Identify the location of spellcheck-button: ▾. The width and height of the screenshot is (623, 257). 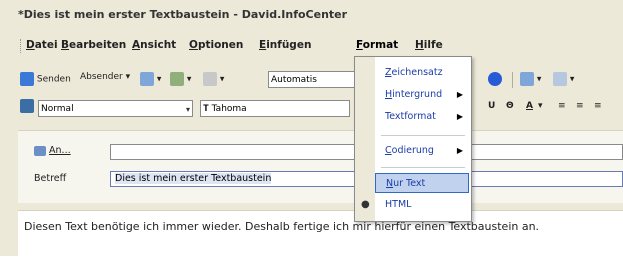
(180, 79).